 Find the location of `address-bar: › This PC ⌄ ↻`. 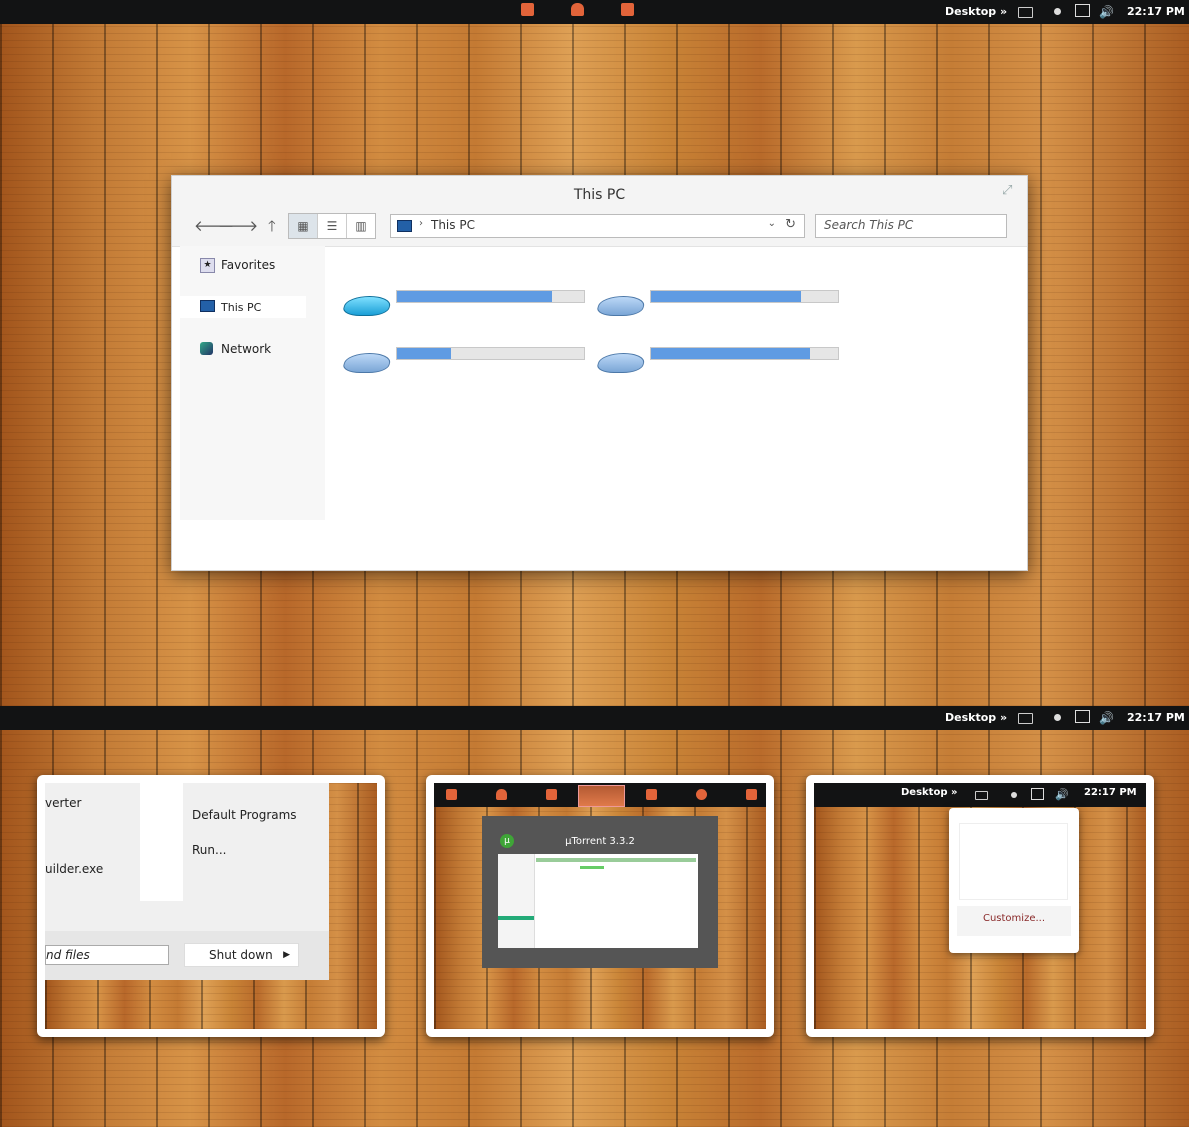

address-bar: › This PC ⌄ ↻ is located at coordinates (597, 226).